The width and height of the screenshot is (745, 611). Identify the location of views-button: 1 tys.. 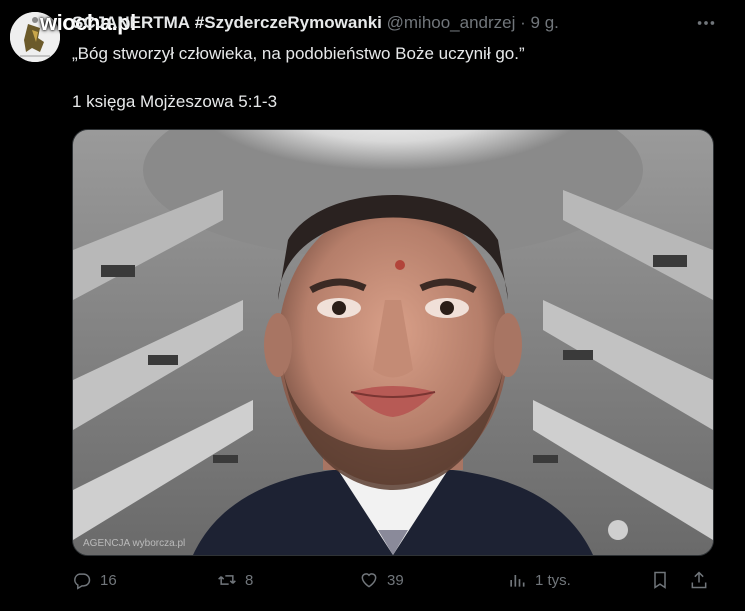
(539, 580).